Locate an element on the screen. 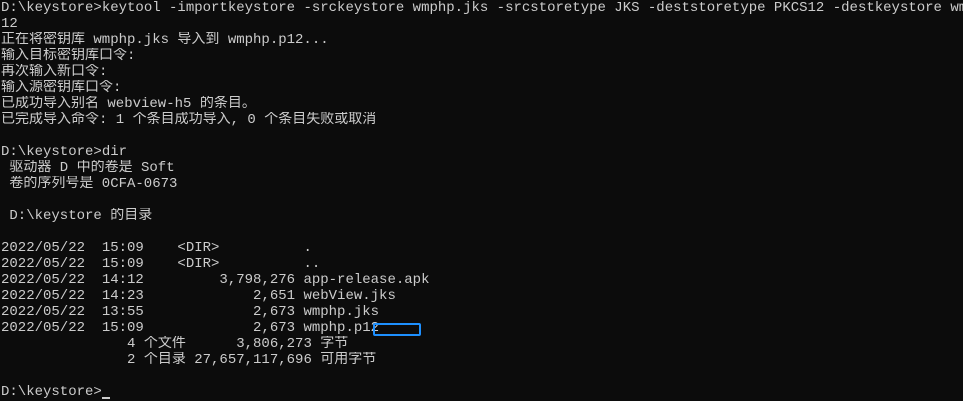 The width and height of the screenshot is (963, 401). terminal-line: 驱动器 D 中的卷是 Soft is located at coordinates (88, 168).